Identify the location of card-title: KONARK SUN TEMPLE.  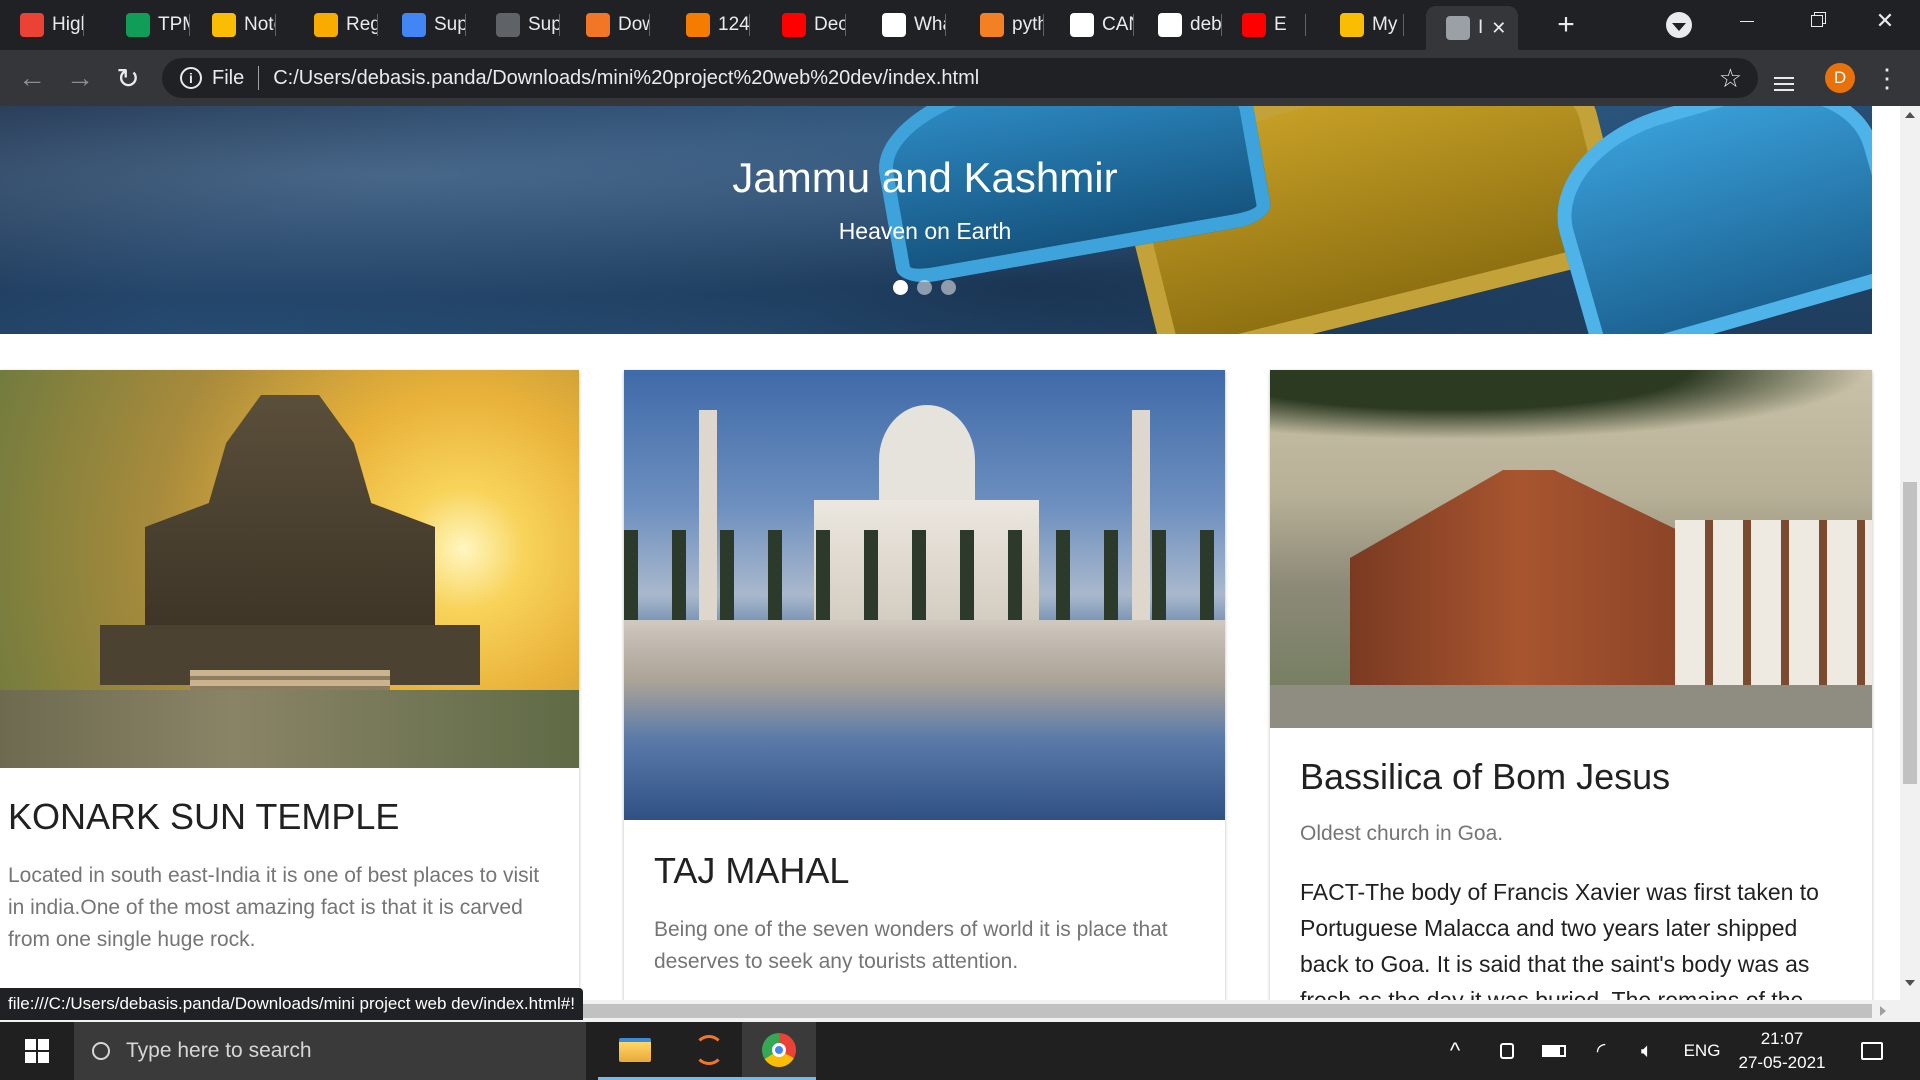
(204, 816).